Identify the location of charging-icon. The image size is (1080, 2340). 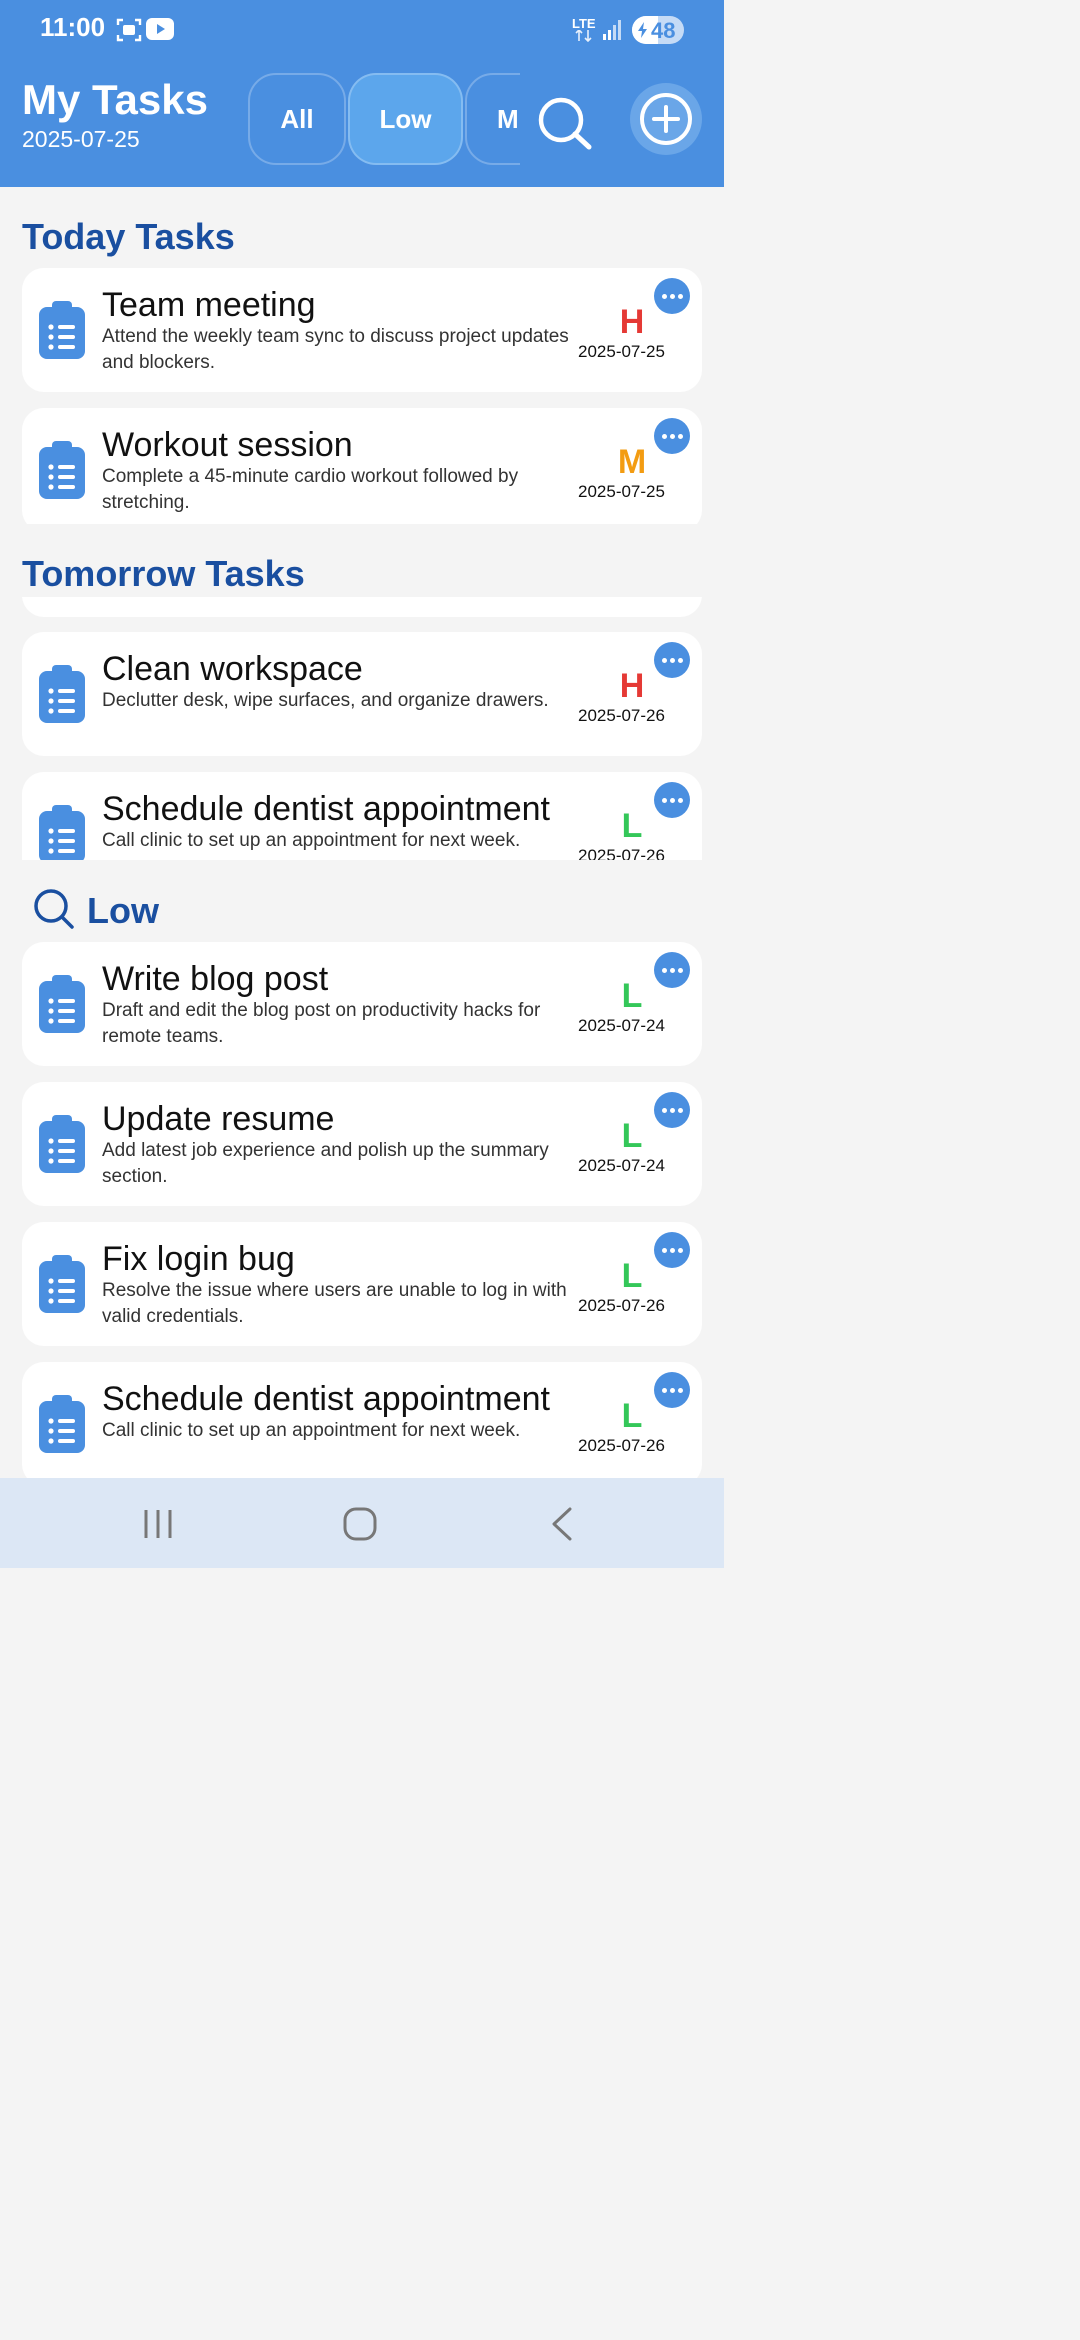
(642, 30).